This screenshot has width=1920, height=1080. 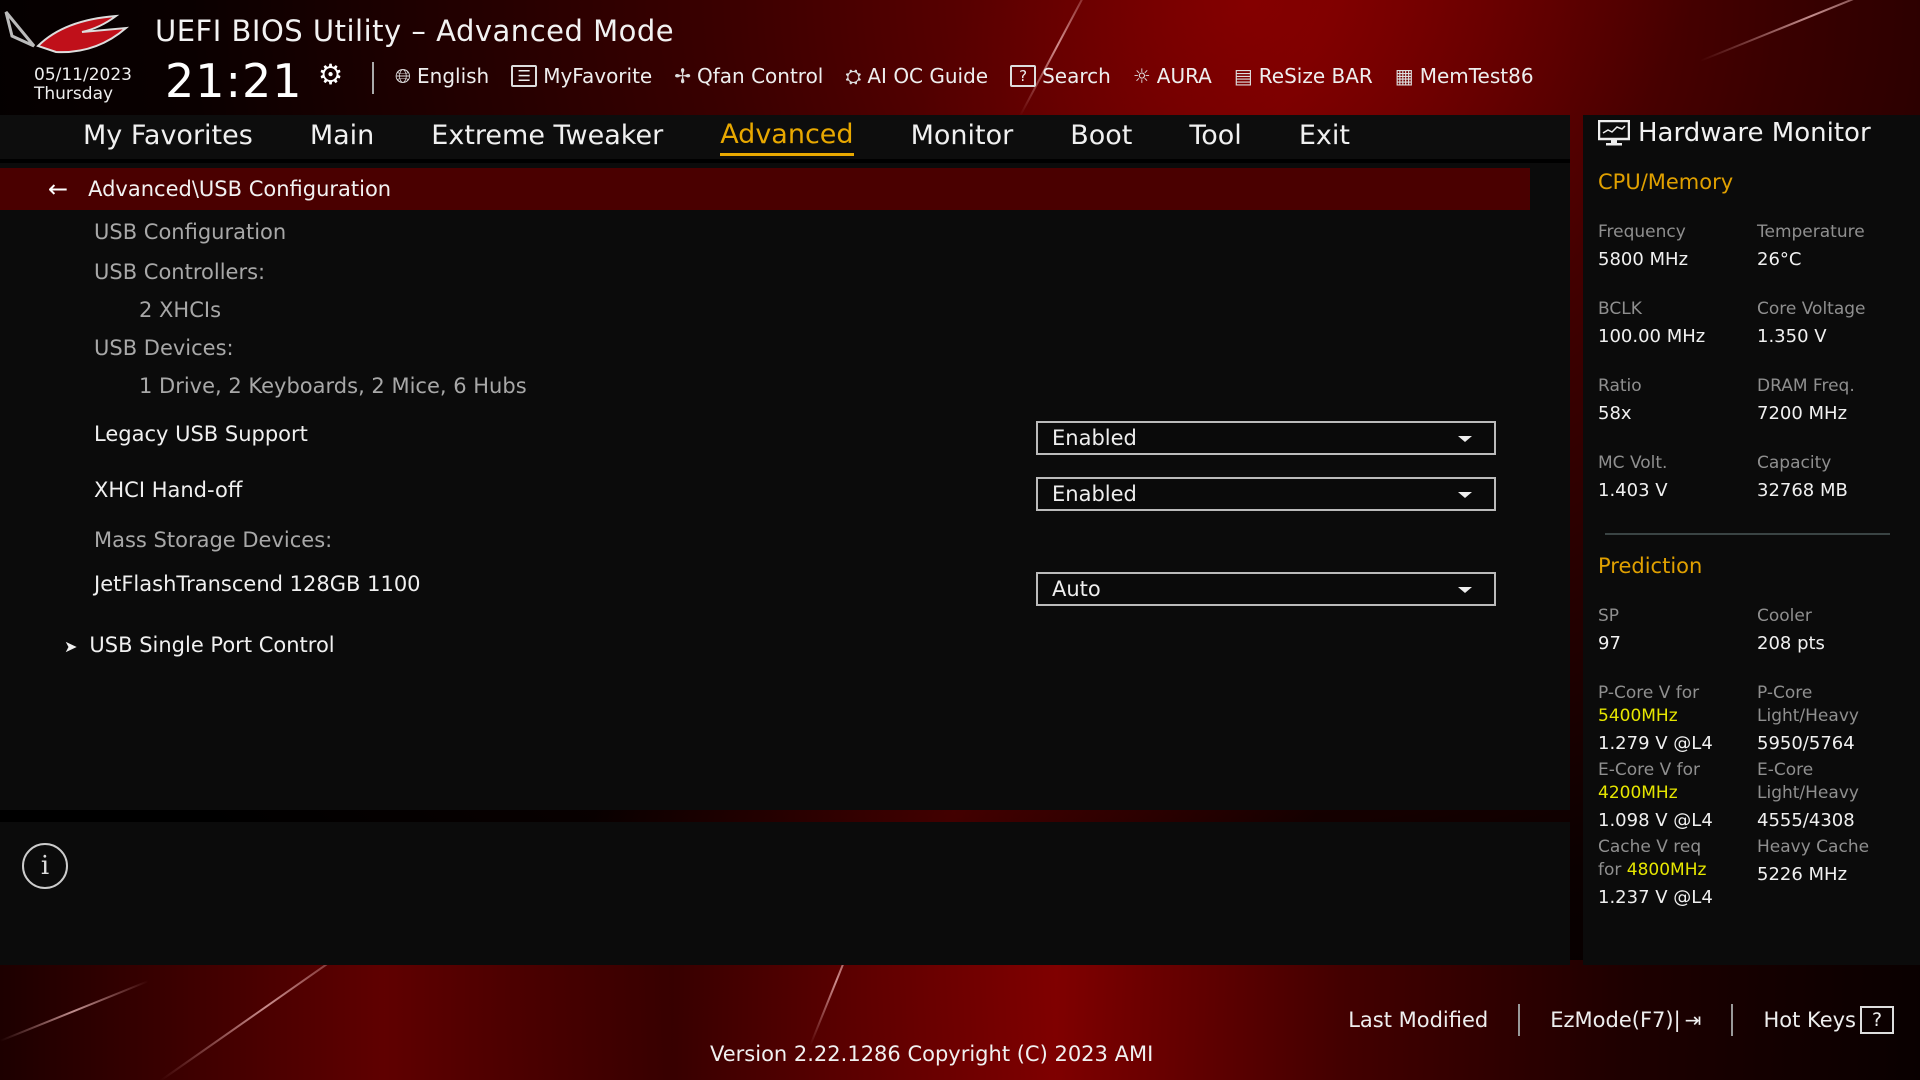 I want to click on footer-links: Last Modified EzMode(F7)| ⇥ Hot Keys ?, so click(x=1634, y=1020).